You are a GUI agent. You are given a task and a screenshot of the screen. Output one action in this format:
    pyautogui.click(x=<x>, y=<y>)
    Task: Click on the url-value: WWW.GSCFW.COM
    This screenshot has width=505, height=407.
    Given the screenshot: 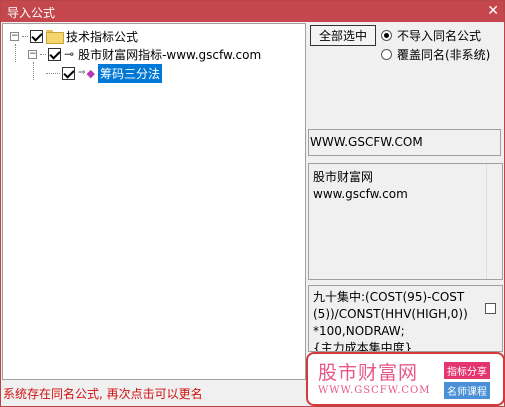 What is the action you would take?
    pyautogui.click(x=366, y=142)
    